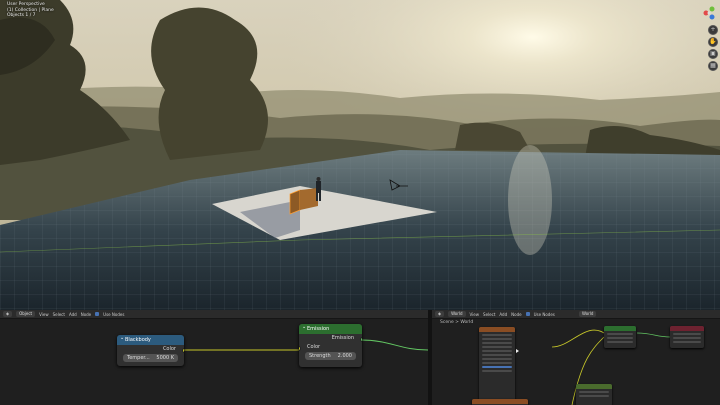  What do you see at coordinates (713, 66) in the screenshot?
I see `grid-icon: ▦` at bounding box center [713, 66].